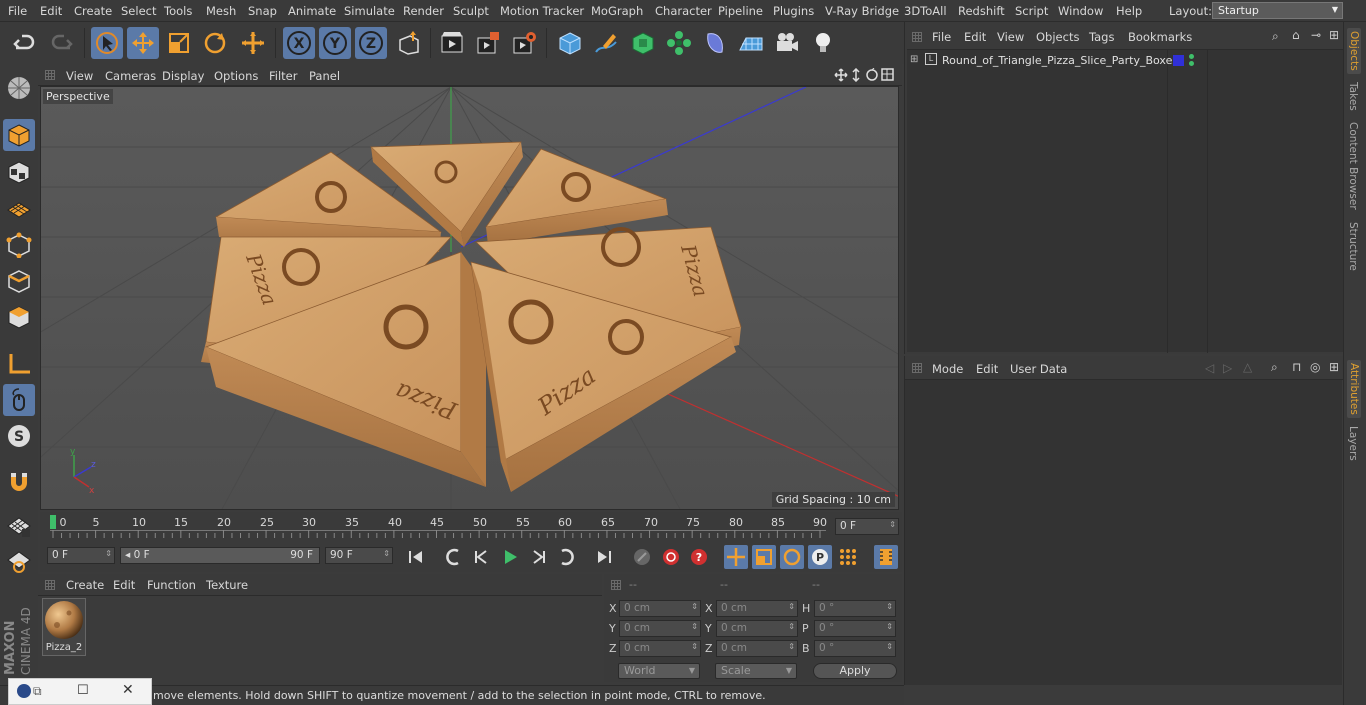  I want to click on forward-arrow-icon: ▷, so click(1227, 368).